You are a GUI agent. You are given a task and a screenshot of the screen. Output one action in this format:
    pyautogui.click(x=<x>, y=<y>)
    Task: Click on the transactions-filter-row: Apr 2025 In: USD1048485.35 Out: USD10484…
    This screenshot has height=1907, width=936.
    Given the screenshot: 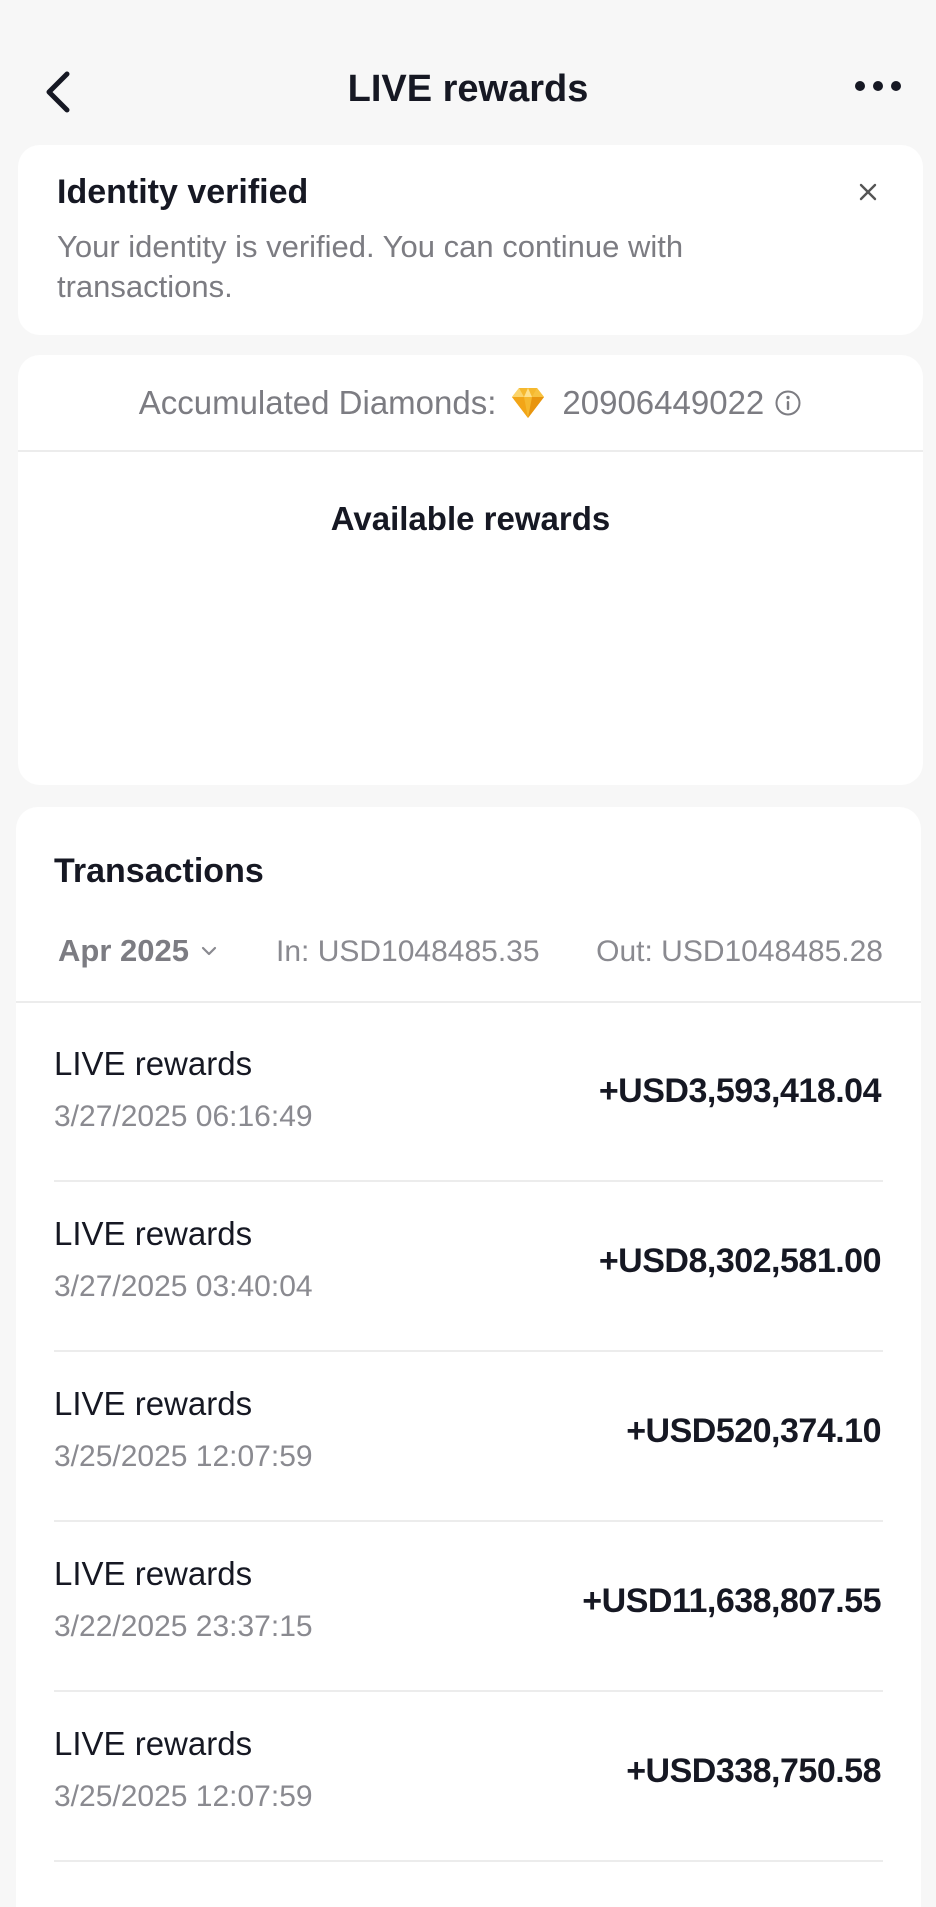 What is the action you would take?
    pyautogui.click(x=468, y=964)
    